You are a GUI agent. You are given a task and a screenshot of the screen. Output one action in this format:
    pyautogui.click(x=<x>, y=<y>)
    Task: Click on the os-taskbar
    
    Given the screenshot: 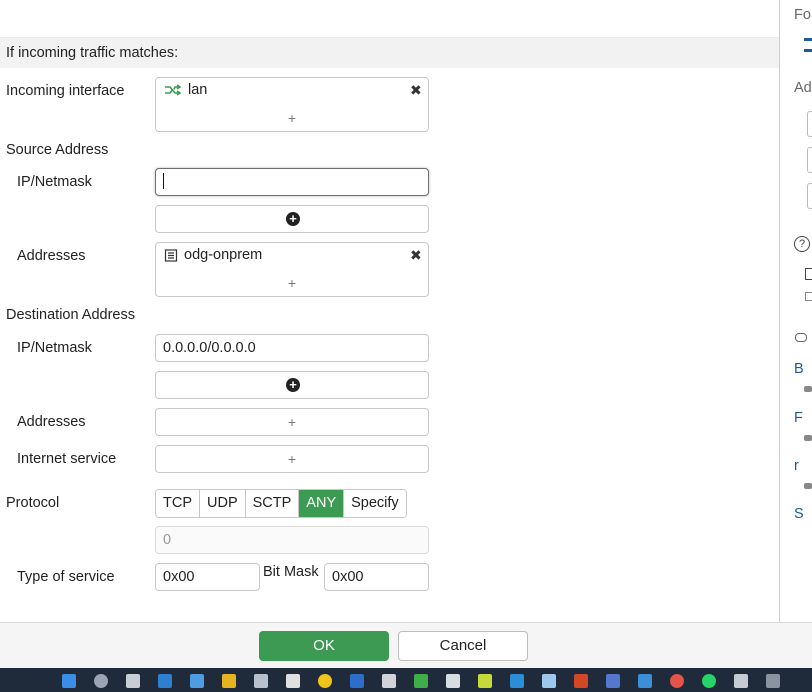 What is the action you would take?
    pyautogui.click(x=406, y=680)
    